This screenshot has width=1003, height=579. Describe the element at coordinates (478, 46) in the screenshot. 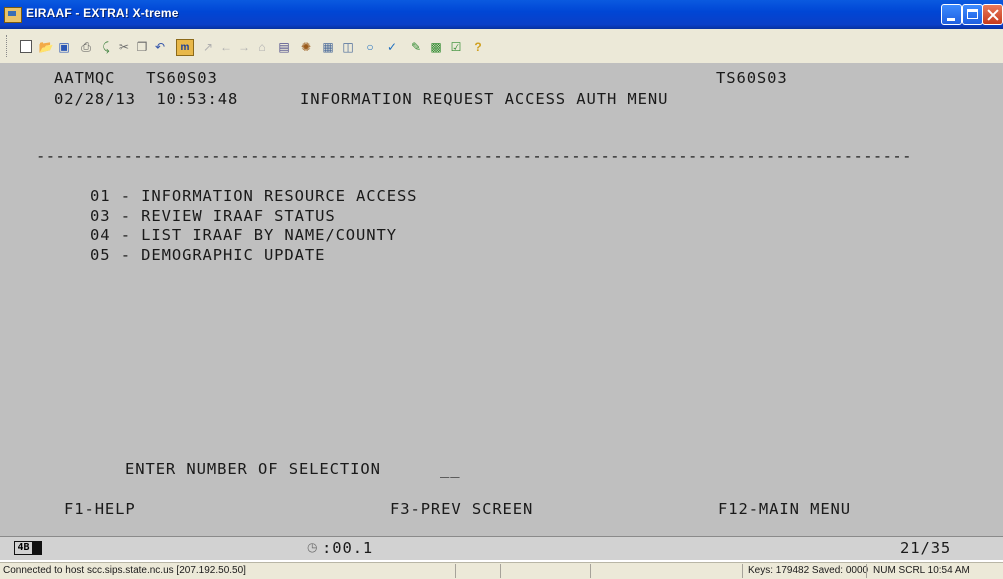

I see `help-icon: ?` at that location.